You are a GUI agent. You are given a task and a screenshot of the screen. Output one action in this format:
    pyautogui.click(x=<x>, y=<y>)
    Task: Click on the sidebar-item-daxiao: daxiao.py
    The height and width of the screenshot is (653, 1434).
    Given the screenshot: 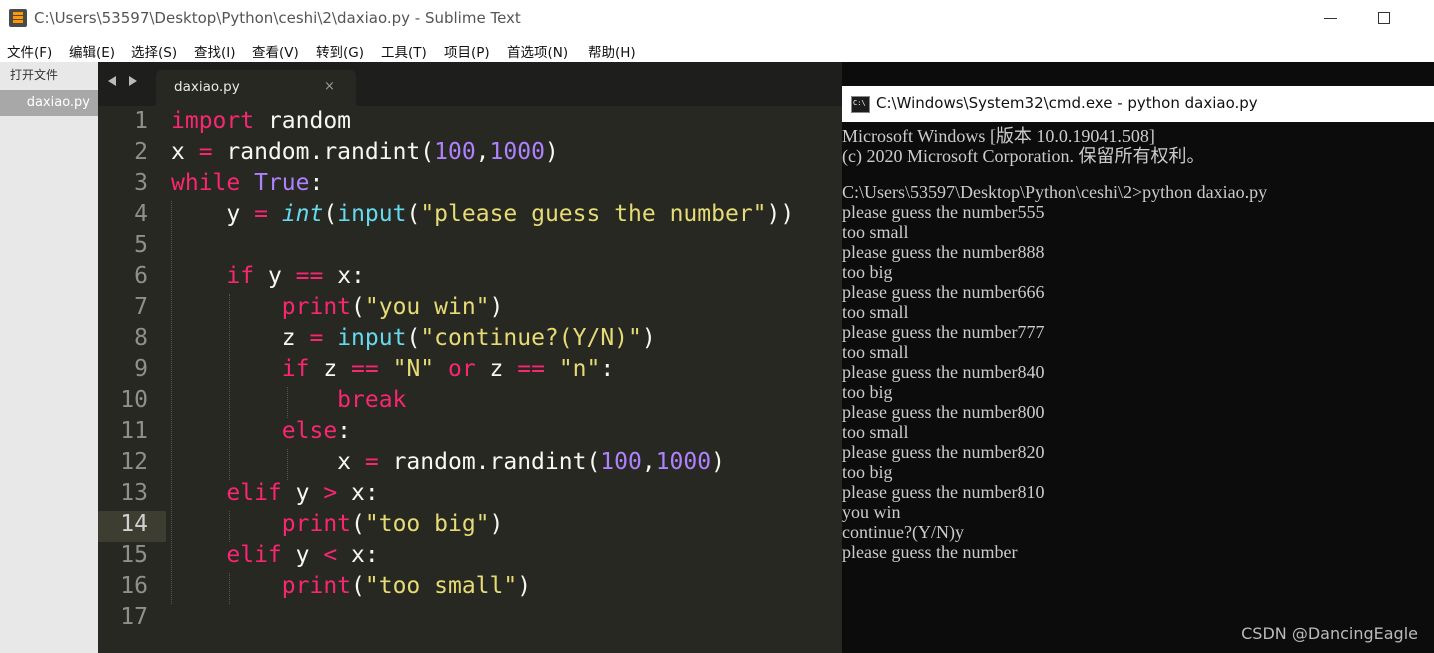 What is the action you would take?
    pyautogui.click(x=49, y=103)
    